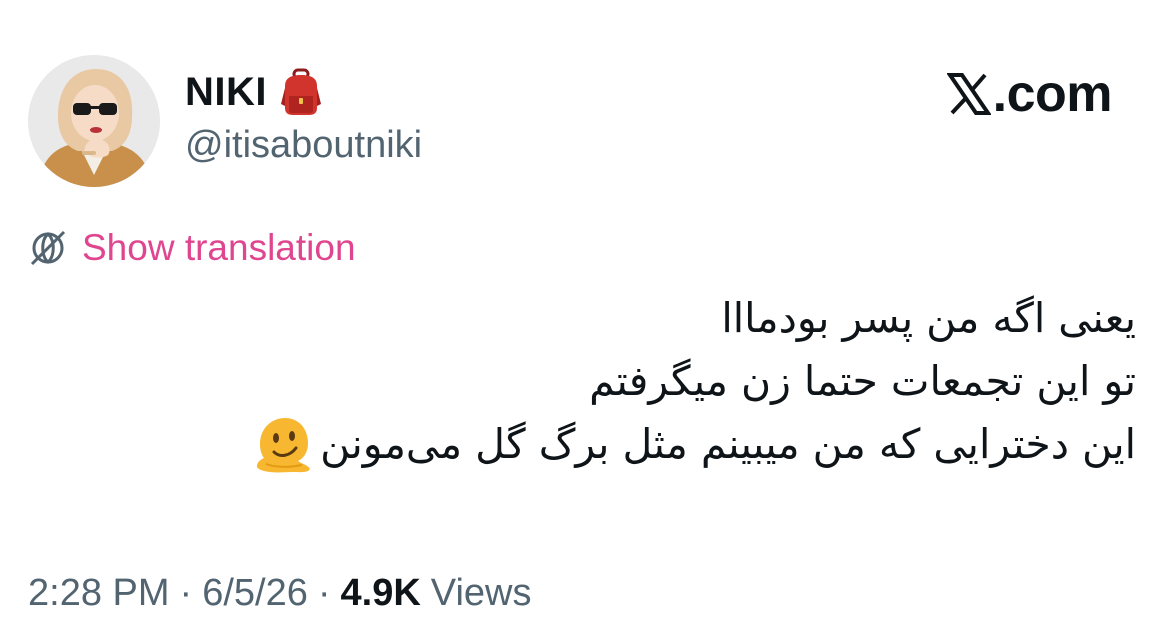 This screenshot has height=640, width=1170. What do you see at coordinates (48, 248) in the screenshot?
I see `globe-icon` at bounding box center [48, 248].